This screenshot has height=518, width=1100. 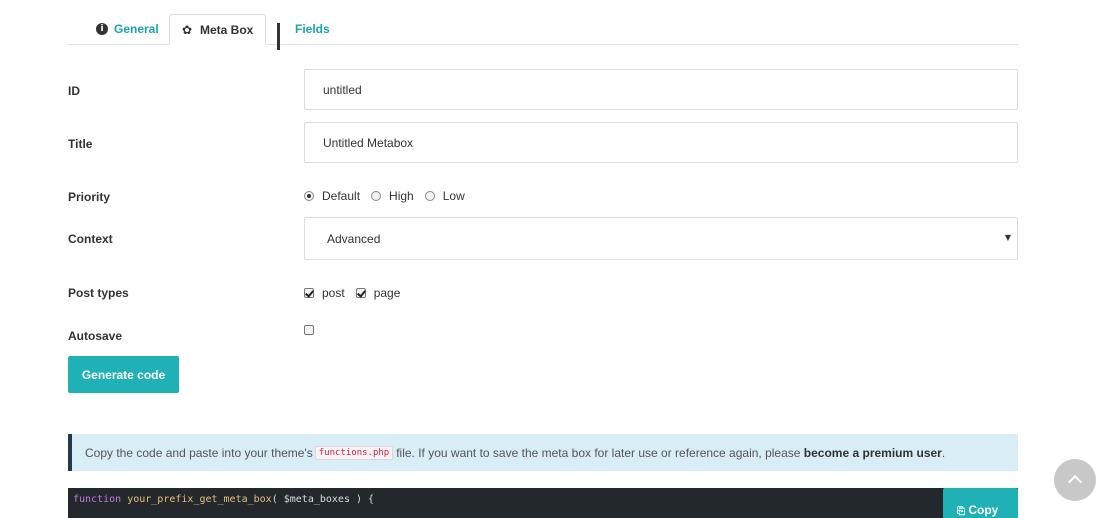 What do you see at coordinates (661, 142) in the screenshot?
I see `title-input` at bounding box center [661, 142].